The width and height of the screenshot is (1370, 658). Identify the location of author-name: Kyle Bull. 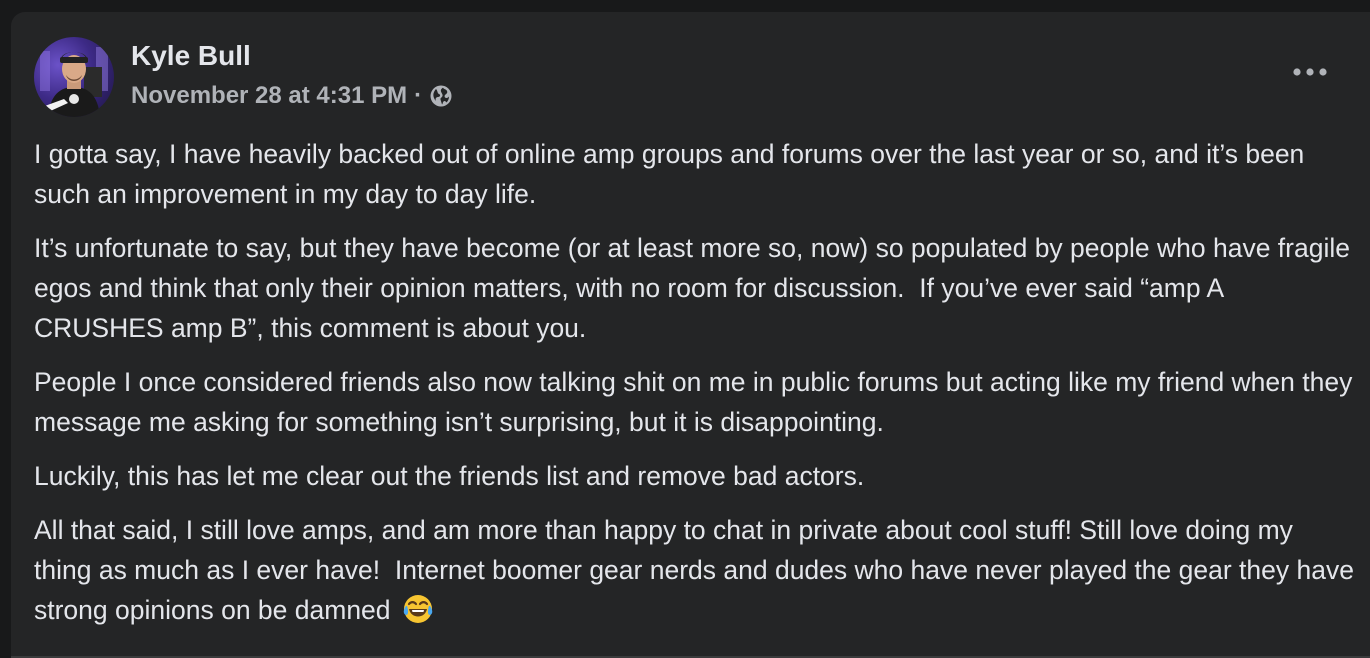
(191, 56).